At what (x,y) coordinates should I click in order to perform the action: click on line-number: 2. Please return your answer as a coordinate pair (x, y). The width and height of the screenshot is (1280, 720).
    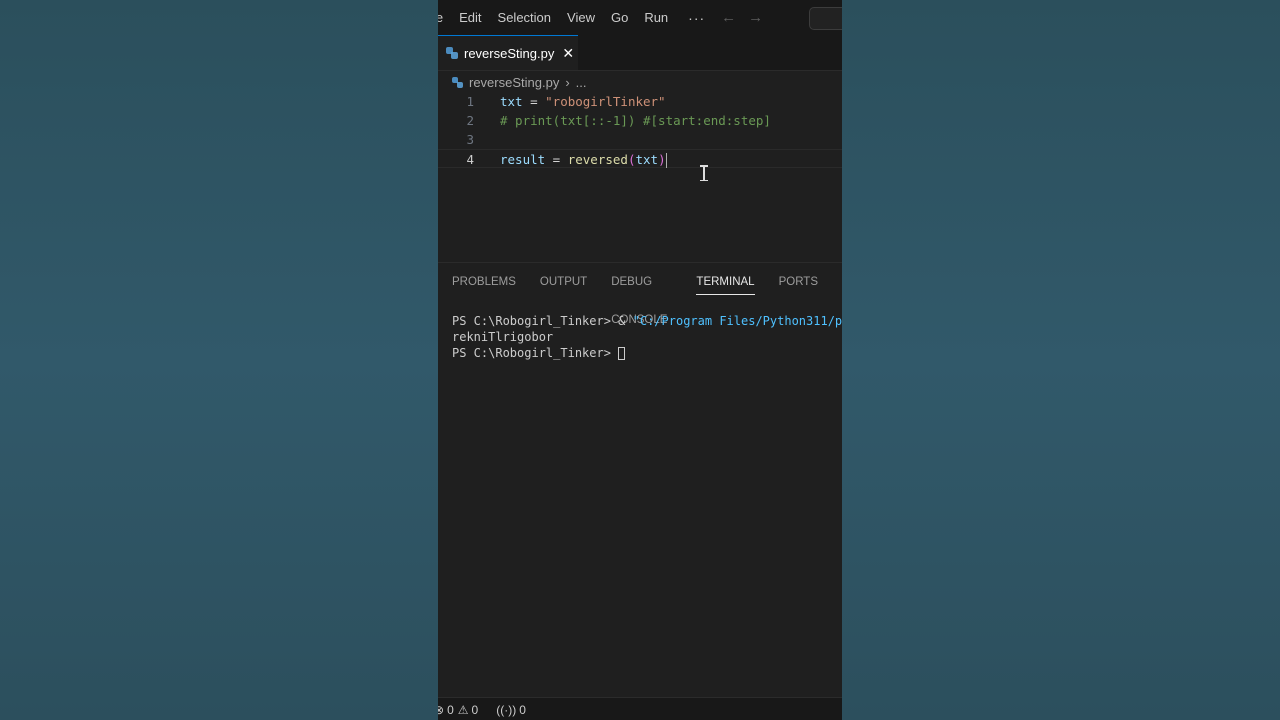
    Looking at the image, I should click on (470, 120).